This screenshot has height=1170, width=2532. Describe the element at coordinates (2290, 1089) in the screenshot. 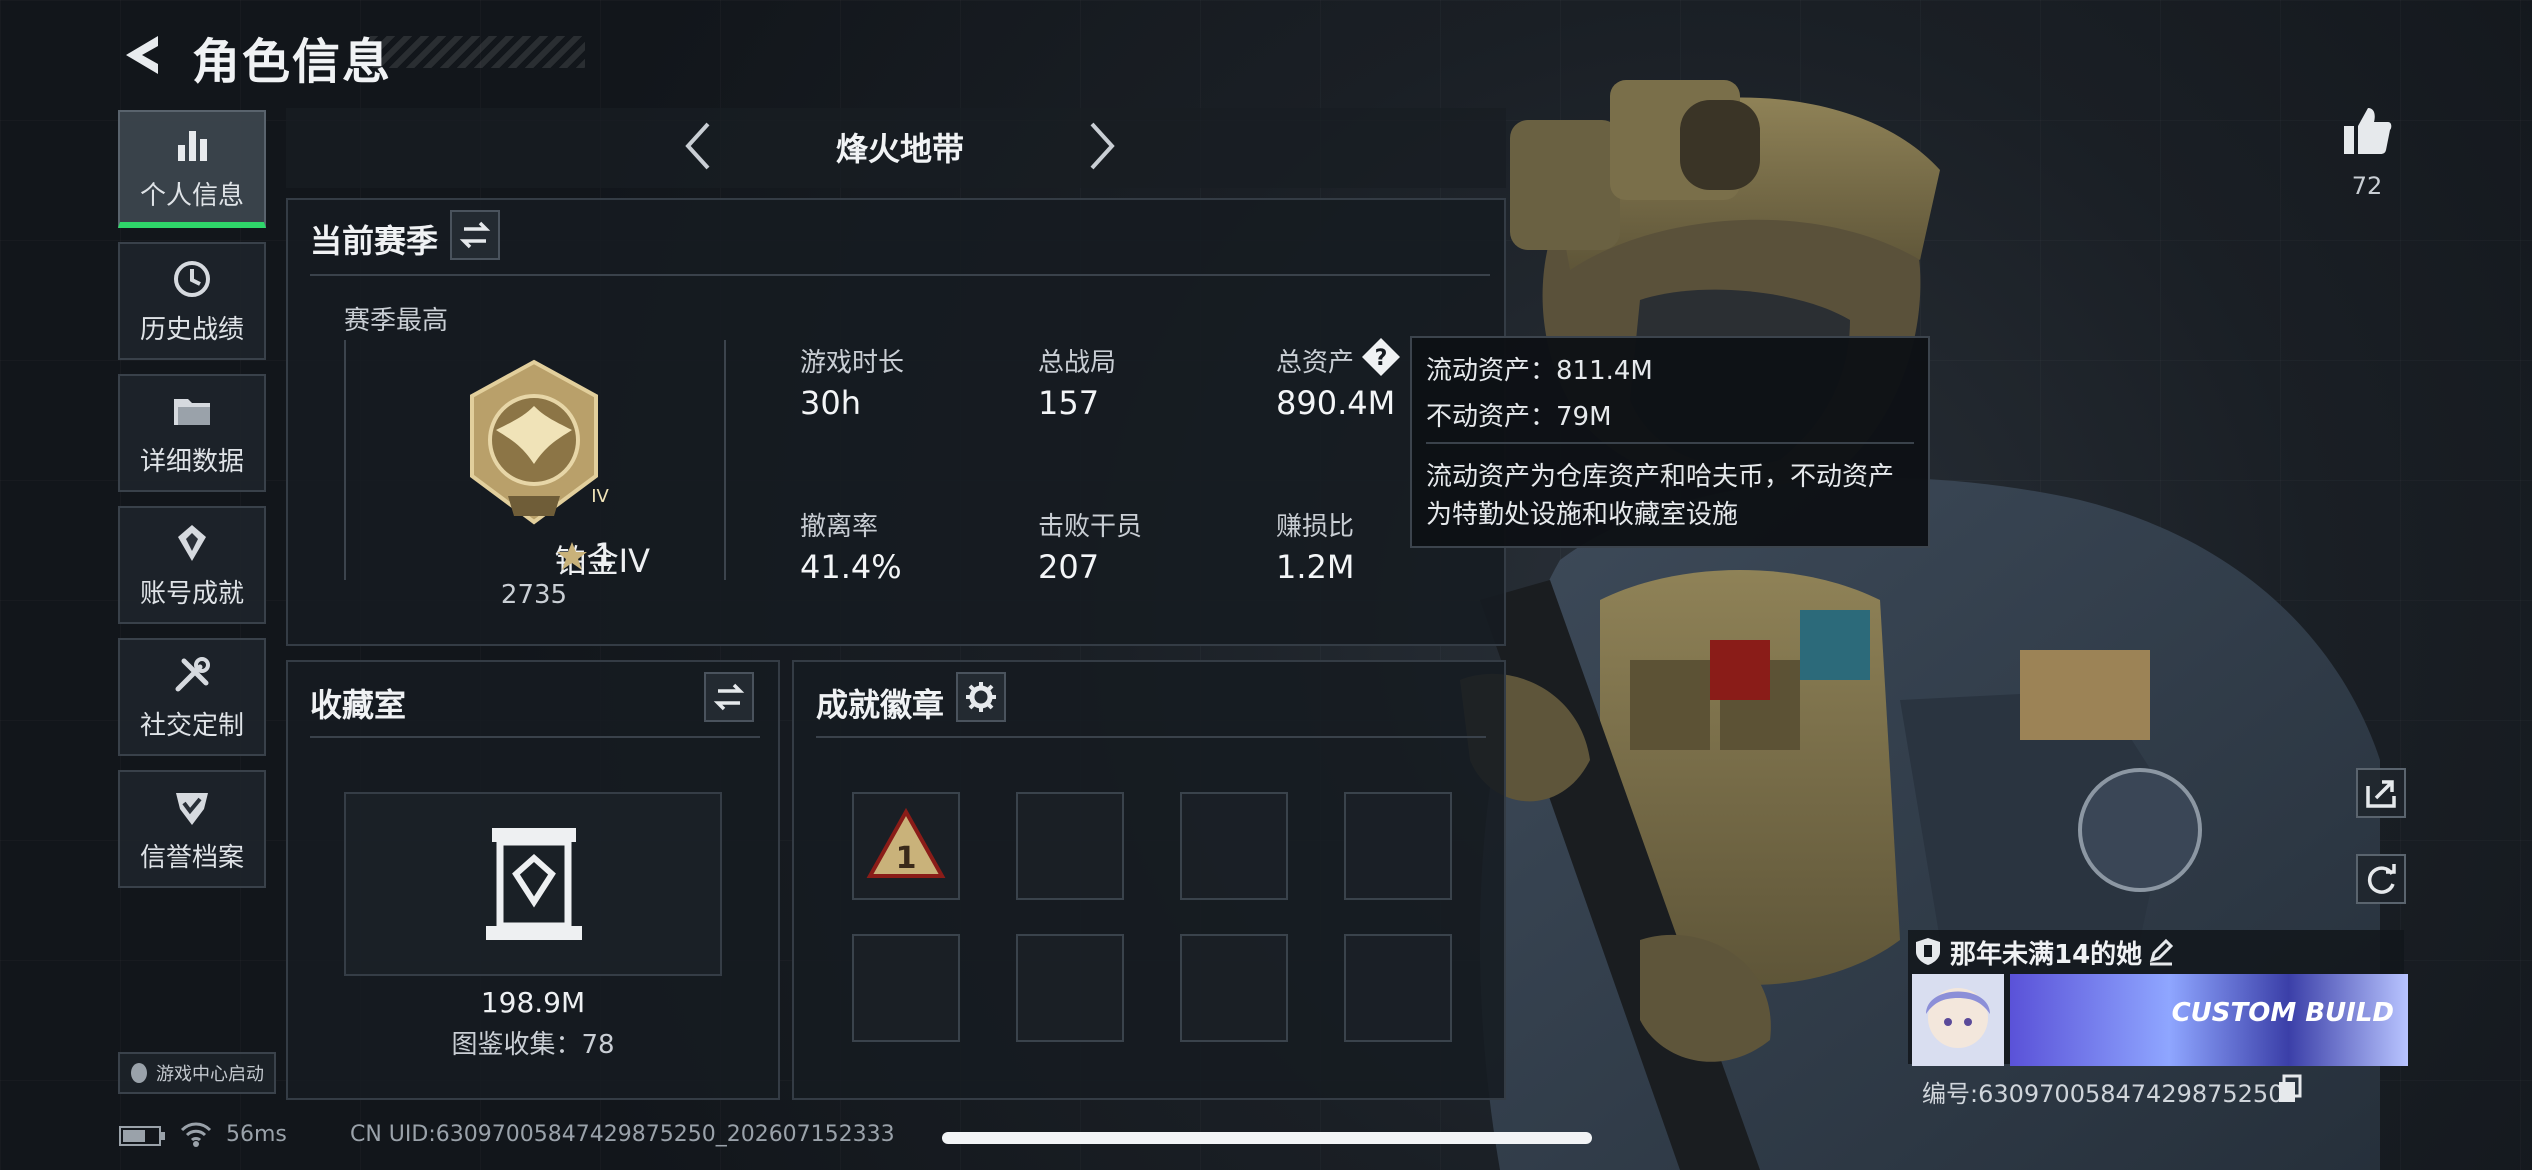

I see `copy-icon` at that location.